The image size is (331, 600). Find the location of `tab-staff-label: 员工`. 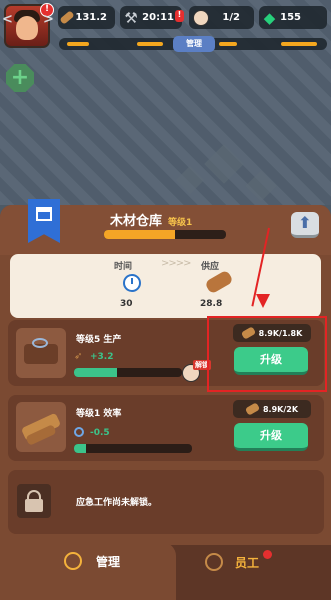

tab-staff-label: 员工 is located at coordinates (247, 563).